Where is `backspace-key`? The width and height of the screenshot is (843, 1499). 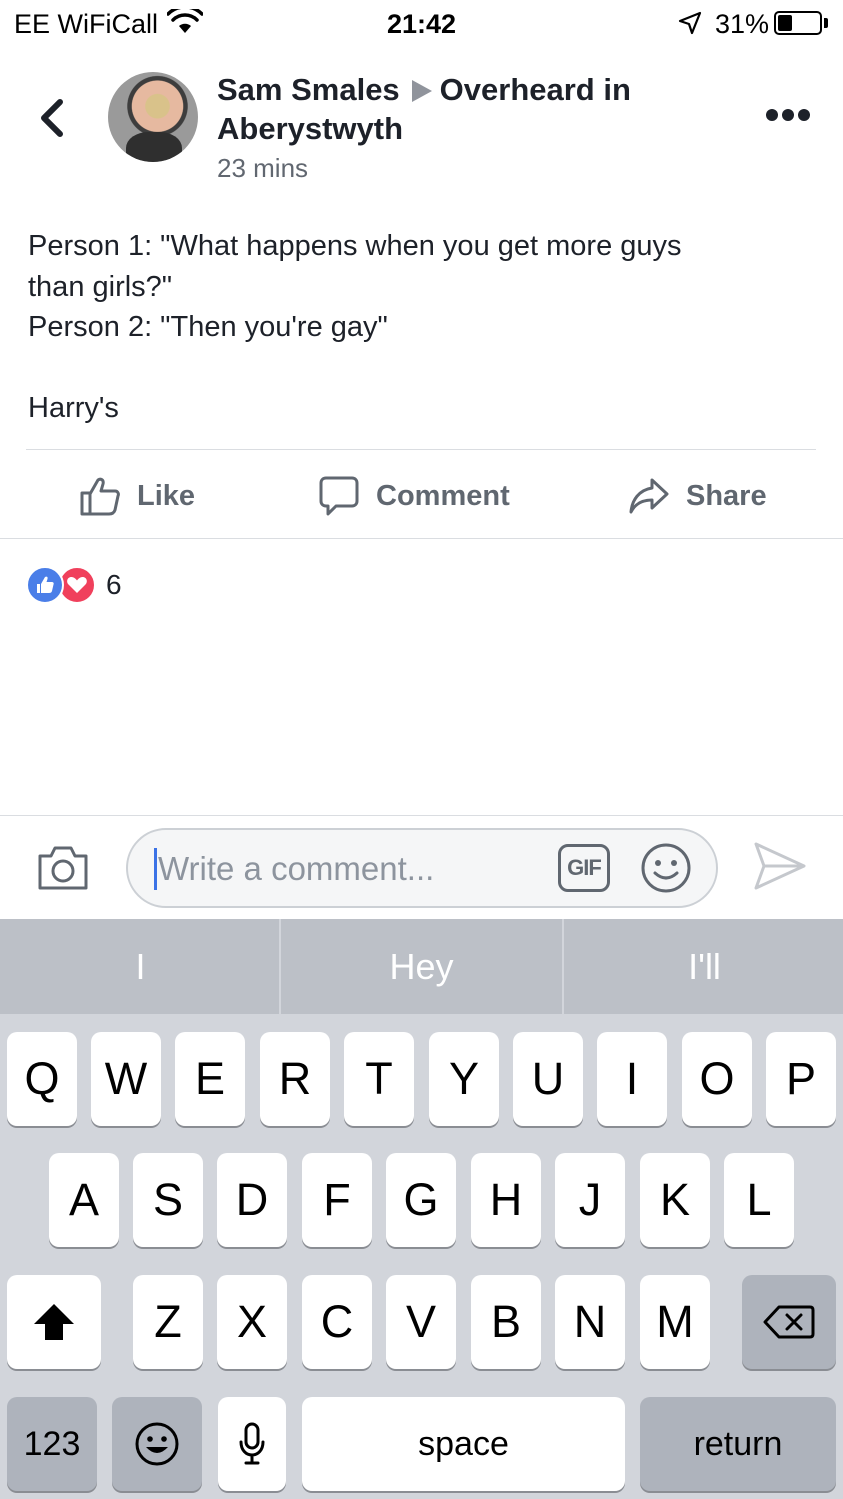 backspace-key is located at coordinates (789, 1322).